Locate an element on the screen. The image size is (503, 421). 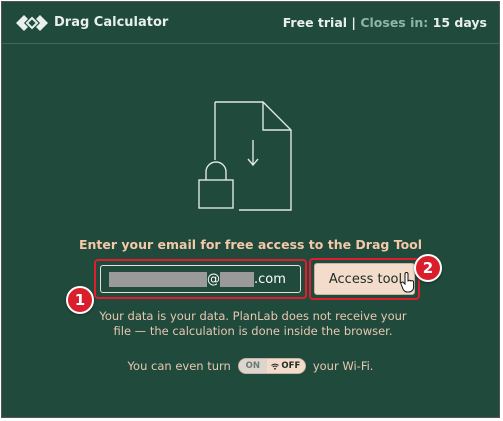
locked-file-icon is located at coordinates (245, 156).